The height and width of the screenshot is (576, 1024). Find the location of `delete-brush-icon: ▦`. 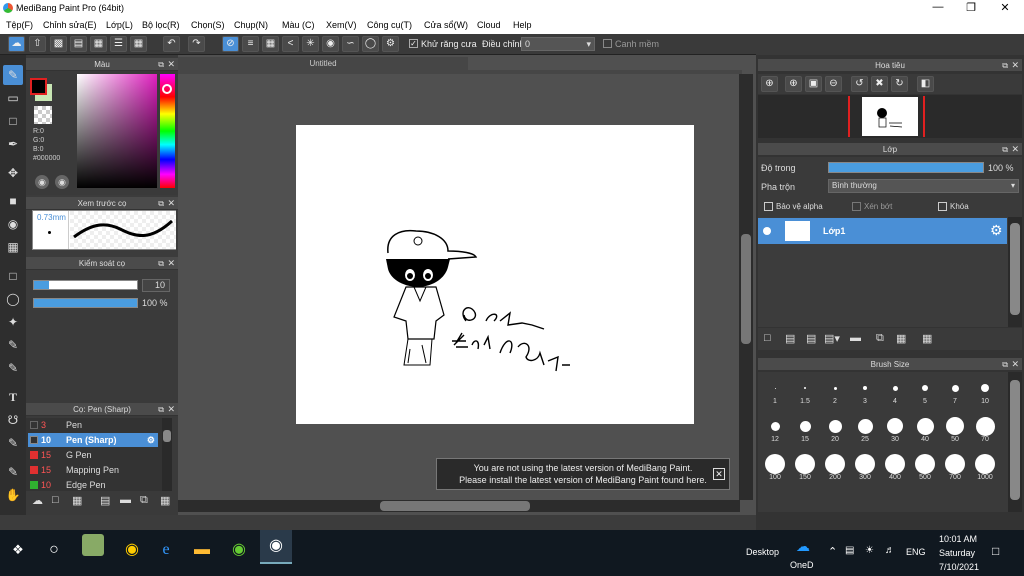

delete-brush-icon: ▦ is located at coordinates (165, 500).